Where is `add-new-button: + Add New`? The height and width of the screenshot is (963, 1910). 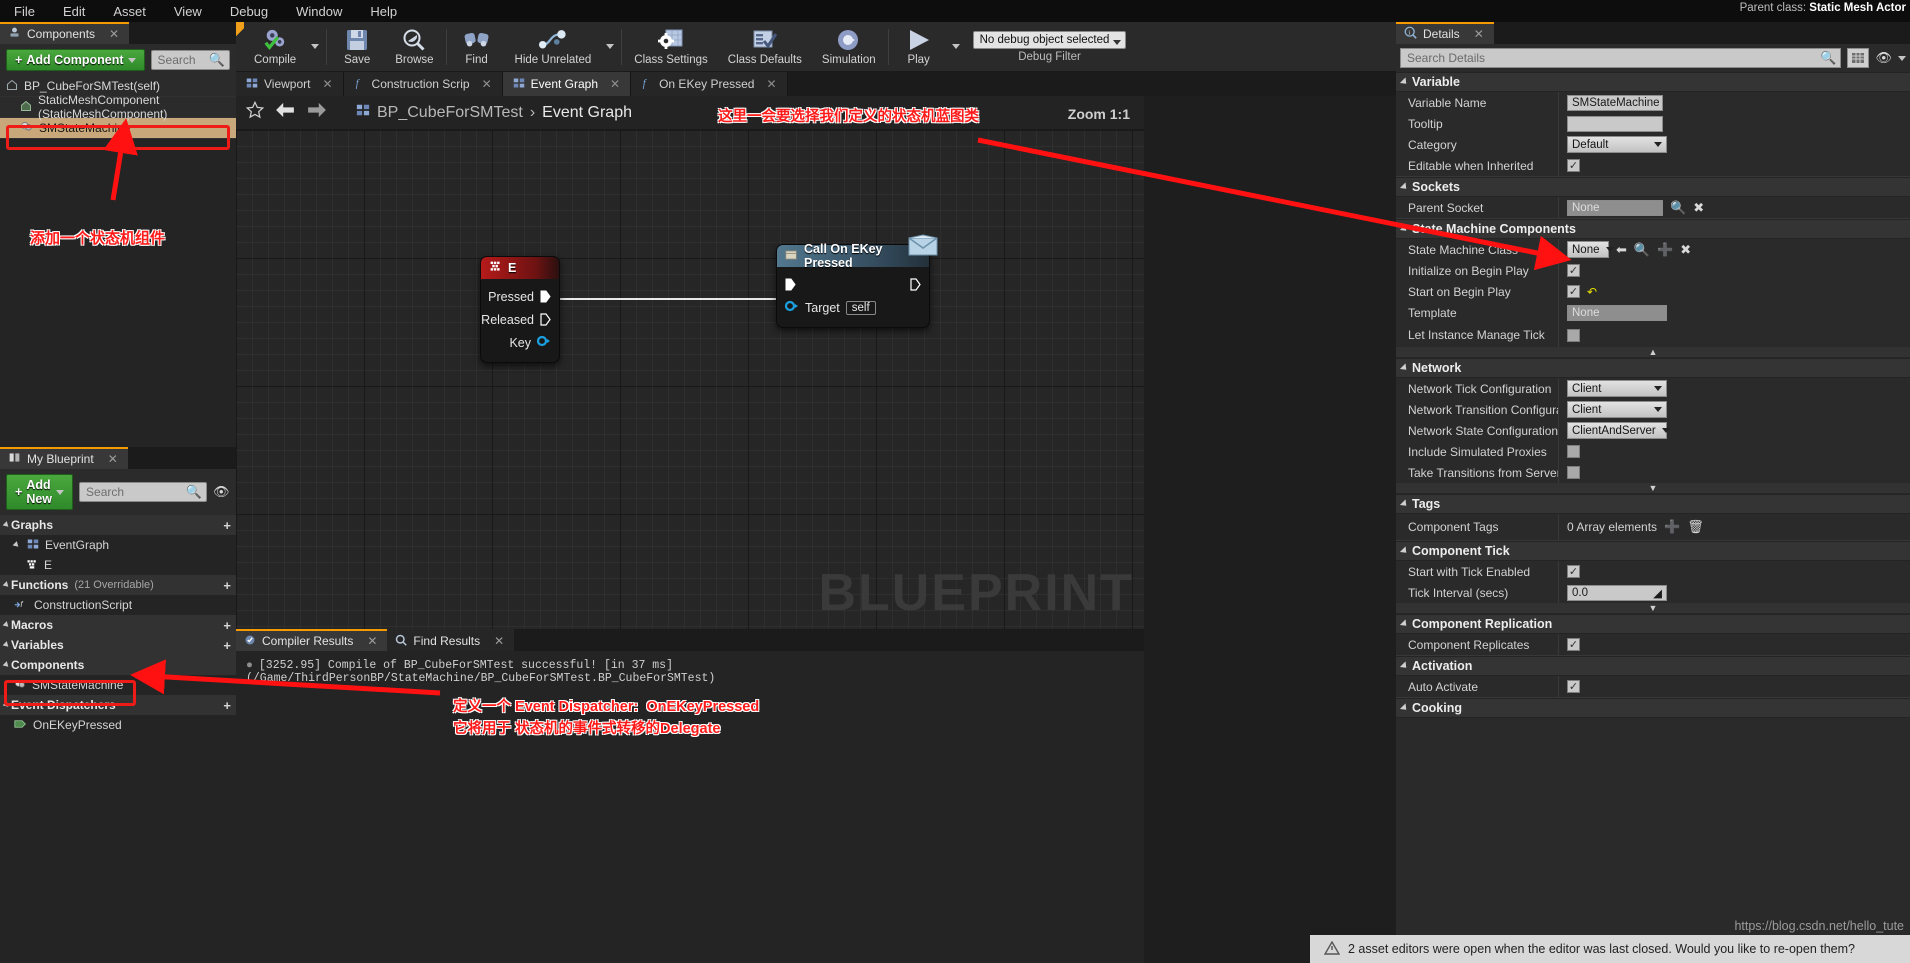 add-new-button: + Add New is located at coordinates (40, 492).